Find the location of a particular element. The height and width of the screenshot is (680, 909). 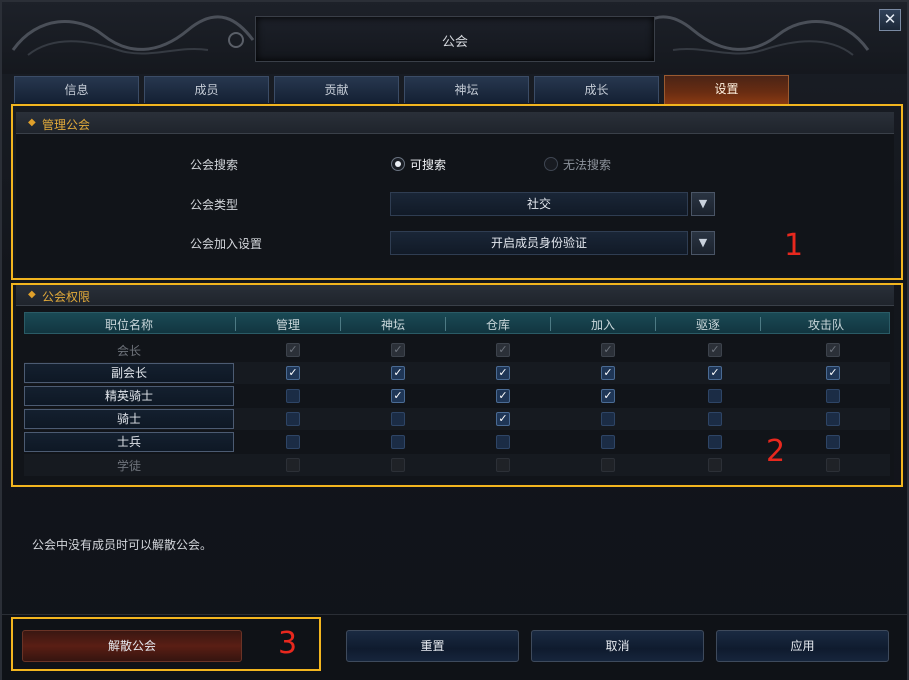

annotation-number-3: 3 is located at coordinates (288, 643).